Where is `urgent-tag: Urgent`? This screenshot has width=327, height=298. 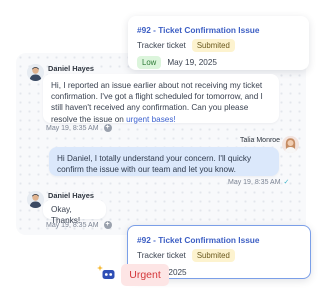 urgent-tag: Urgent is located at coordinates (145, 275).